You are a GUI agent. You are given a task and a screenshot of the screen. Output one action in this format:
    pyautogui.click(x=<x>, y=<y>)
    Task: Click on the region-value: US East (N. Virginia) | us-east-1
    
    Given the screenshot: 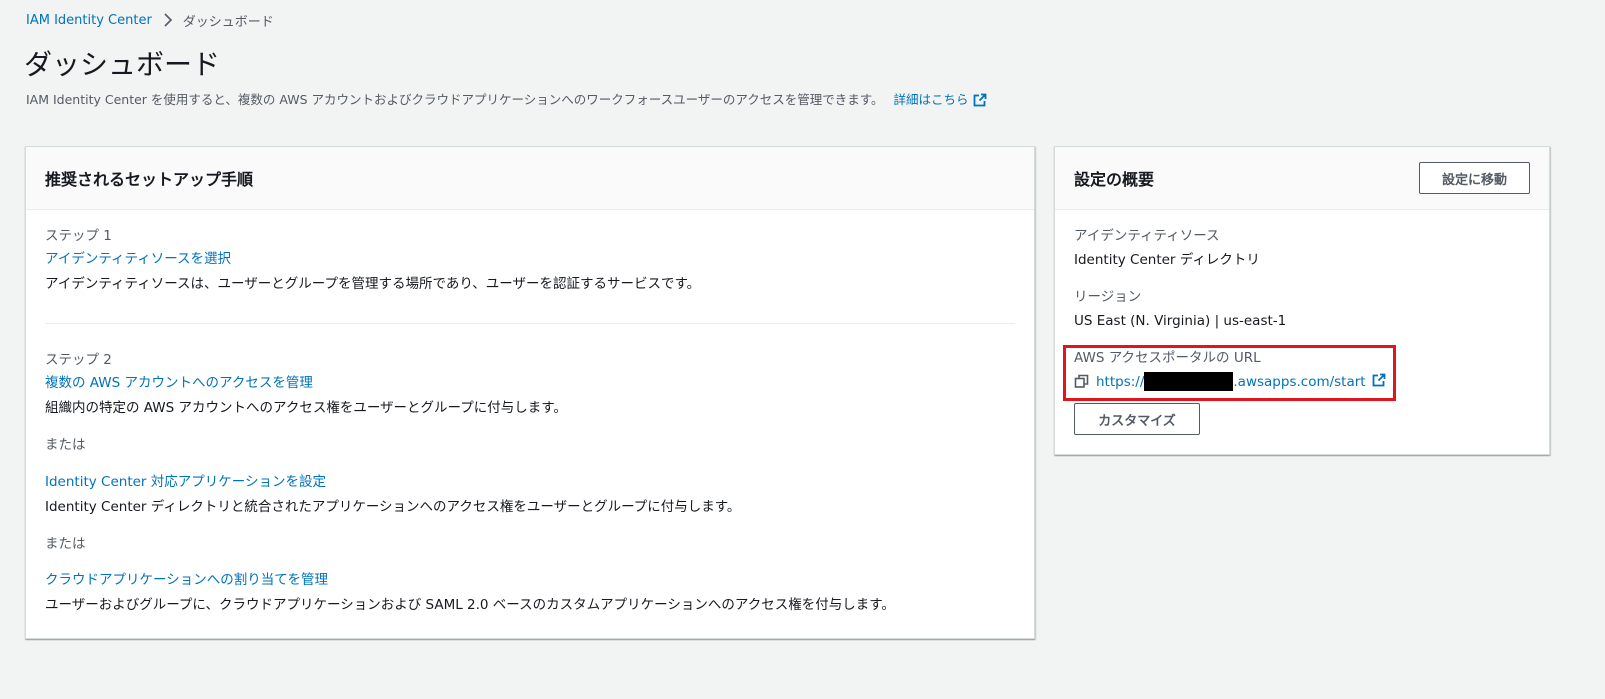 What is the action you would take?
    pyautogui.click(x=1180, y=321)
    